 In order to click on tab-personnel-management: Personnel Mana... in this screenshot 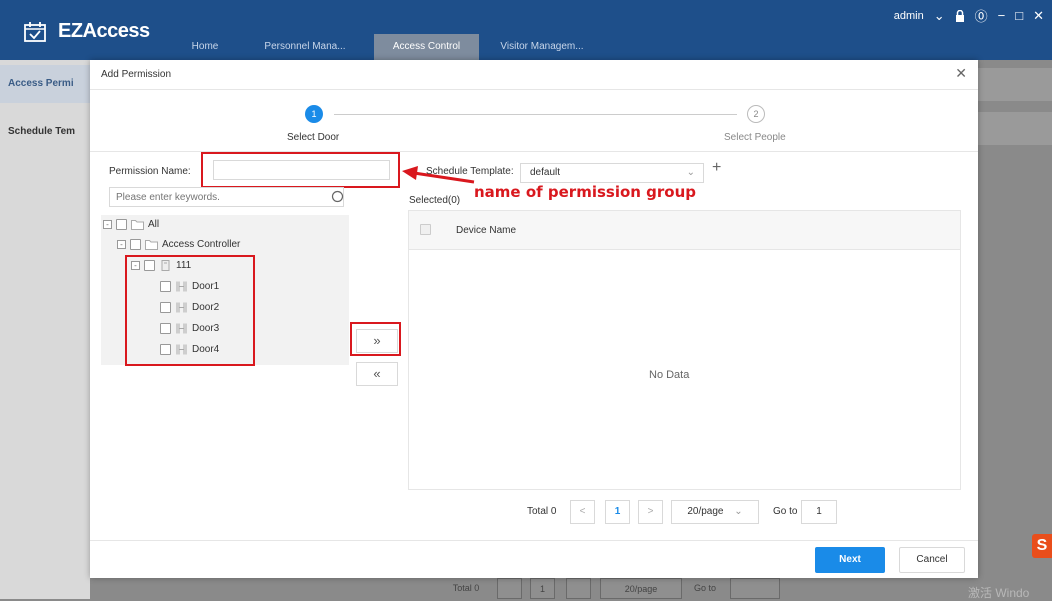, I will do `click(305, 47)`.